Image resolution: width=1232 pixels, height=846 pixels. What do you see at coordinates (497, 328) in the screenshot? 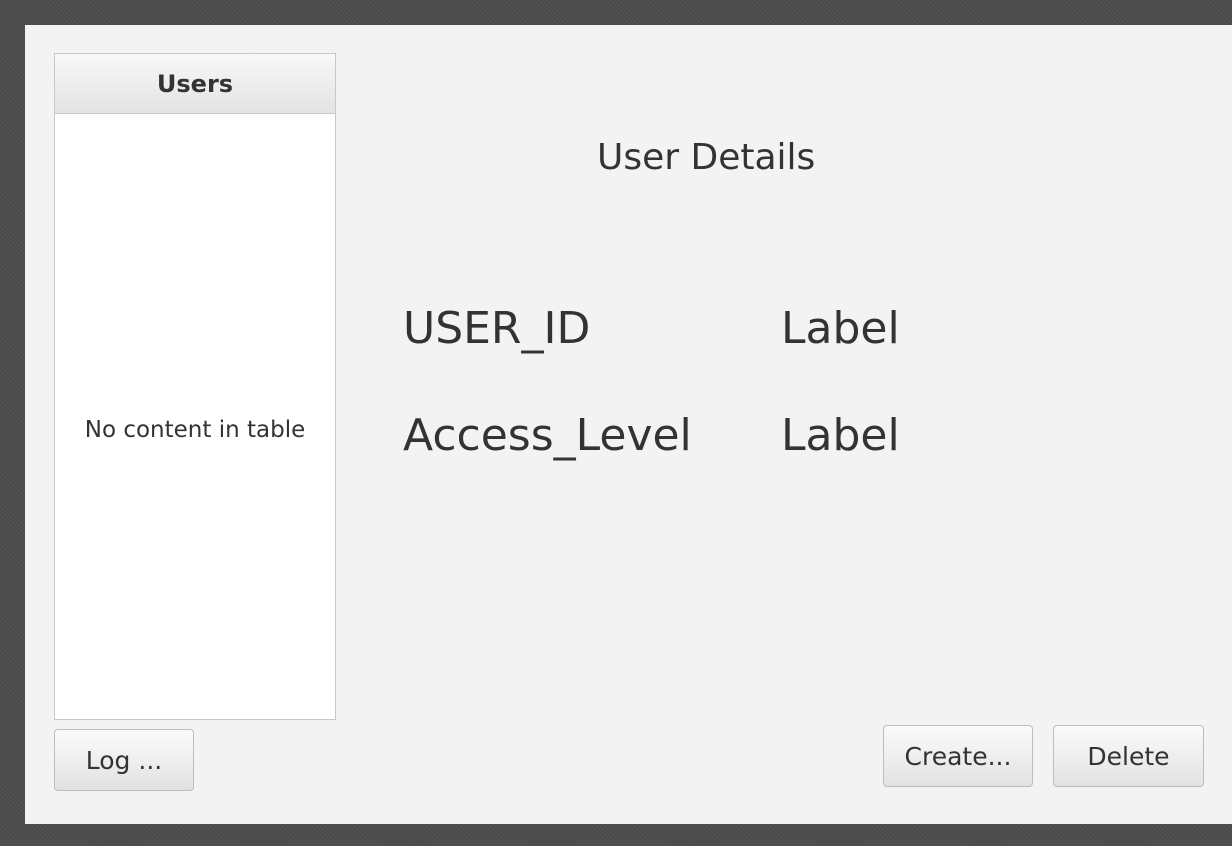
I see `user-id-key-label: USER_ID` at bounding box center [497, 328].